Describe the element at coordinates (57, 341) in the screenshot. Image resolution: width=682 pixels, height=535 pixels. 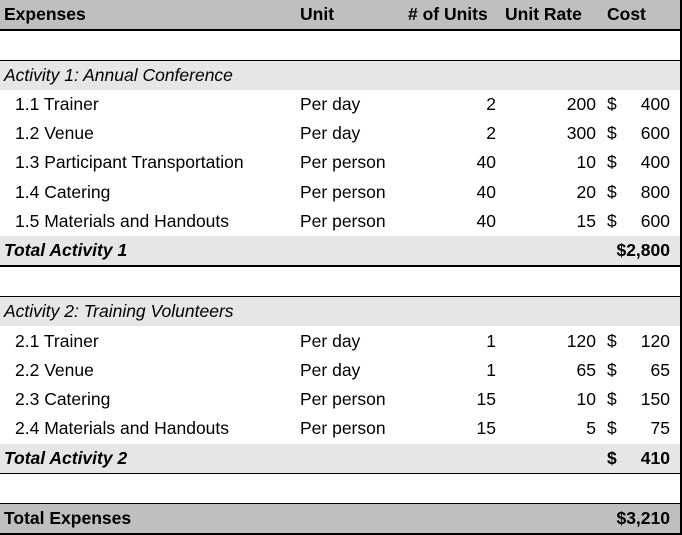
I see `item-name: 2.1 Trainer` at that location.